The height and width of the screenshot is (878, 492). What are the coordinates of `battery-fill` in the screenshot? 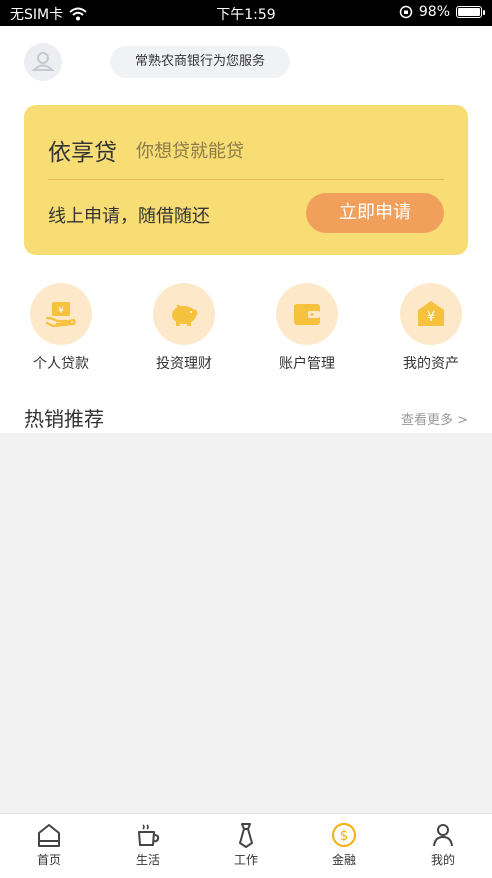 It's located at (469, 12).